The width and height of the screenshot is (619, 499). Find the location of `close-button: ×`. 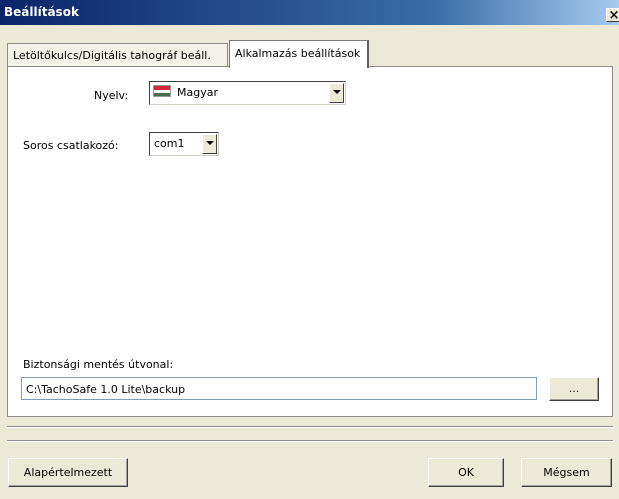

close-button: × is located at coordinates (612, 15).